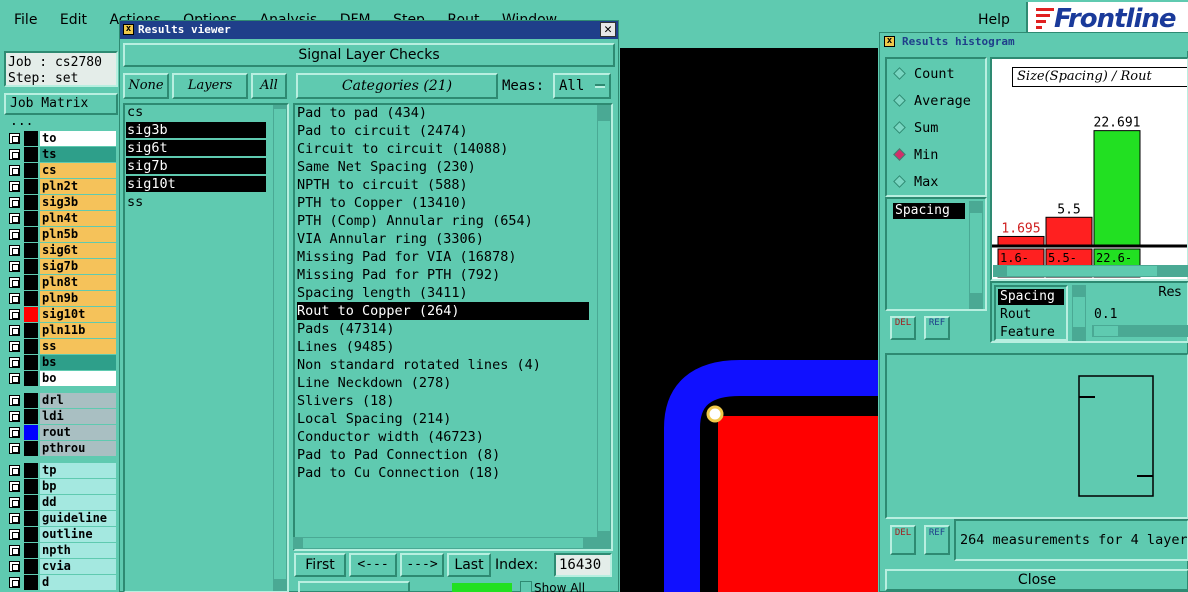 This screenshot has height=592, width=1188. What do you see at coordinates (210, 86) in the screenshot?
I see `layers-button: Layers` at bounding box center [210, 86].